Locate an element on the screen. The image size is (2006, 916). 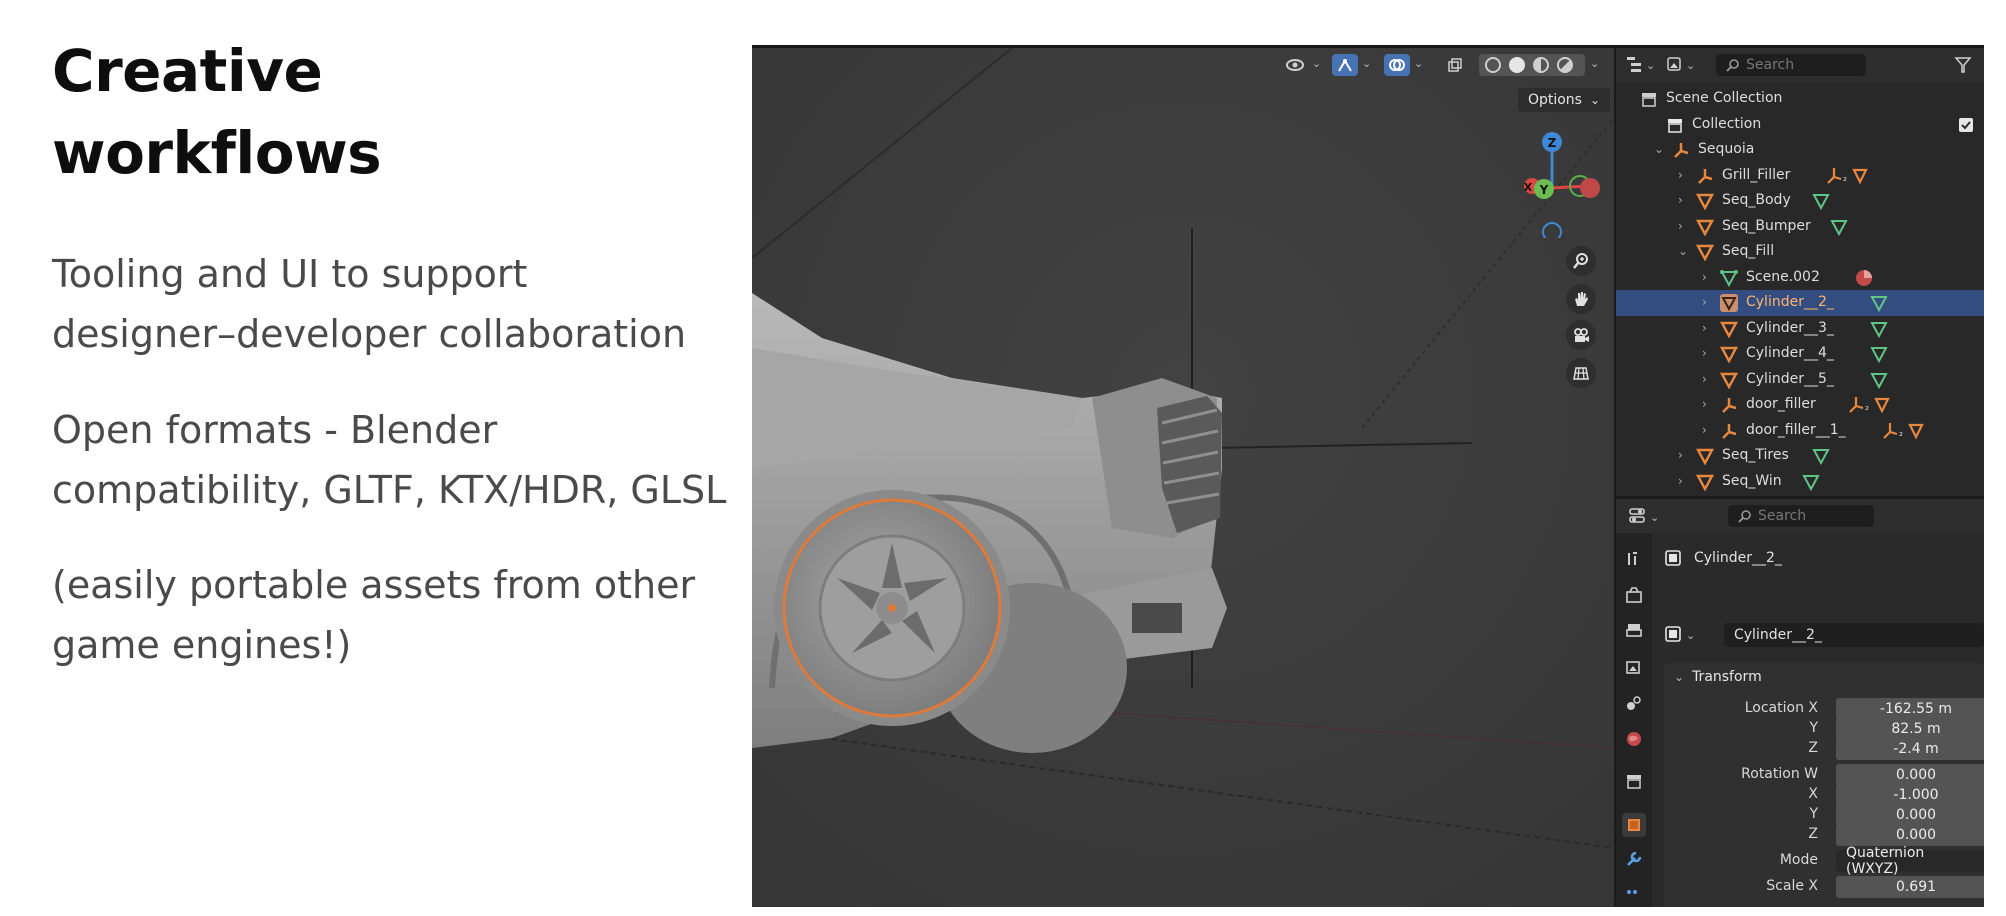
outliner-row-scene-collection: Scene Collection is located at coordinates (1800, 99).